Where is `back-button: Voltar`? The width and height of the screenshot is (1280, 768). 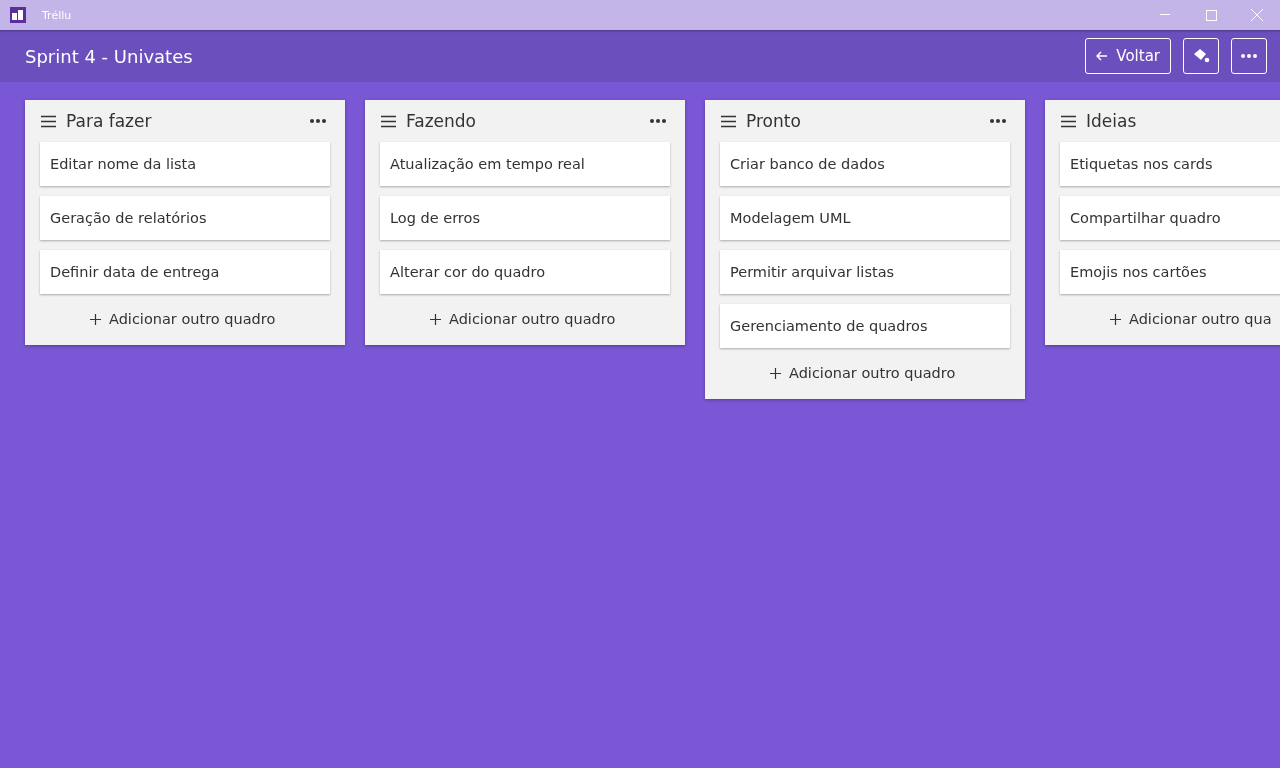
back-button: Voltar is located at coordinates (1128, 56).